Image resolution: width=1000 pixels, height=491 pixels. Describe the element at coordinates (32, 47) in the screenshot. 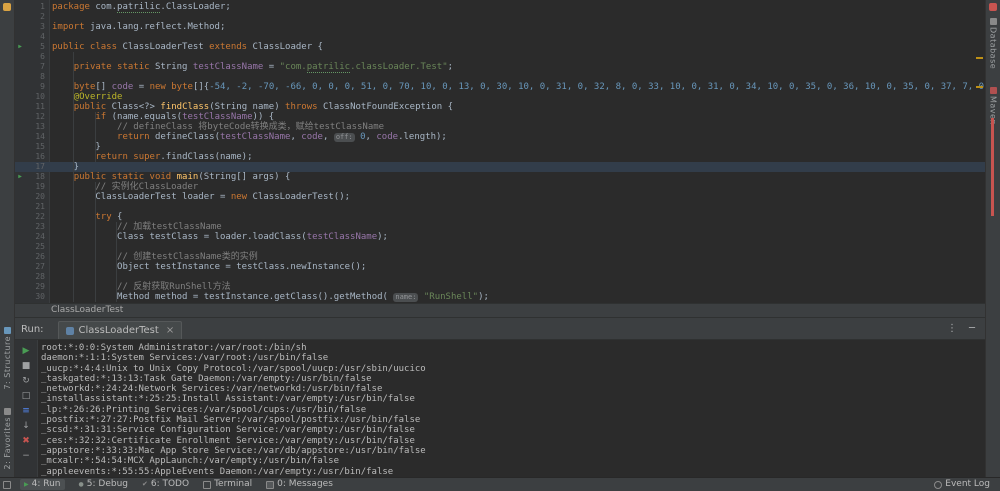

I see `gutter-line-5: ▶ 5` at that location.